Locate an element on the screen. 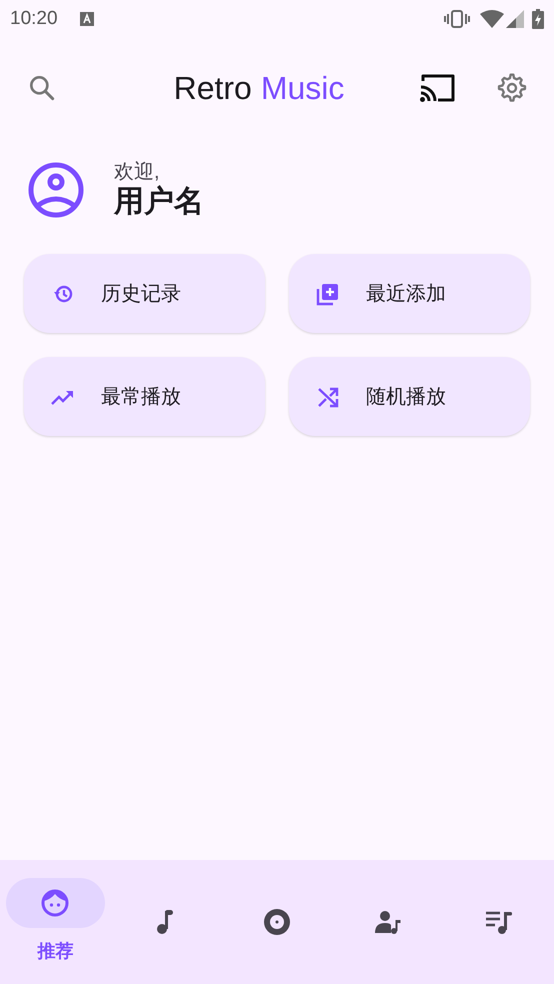 The image size is (554, 984). nav-label: 推荐 is located at coordinates (55, 951).